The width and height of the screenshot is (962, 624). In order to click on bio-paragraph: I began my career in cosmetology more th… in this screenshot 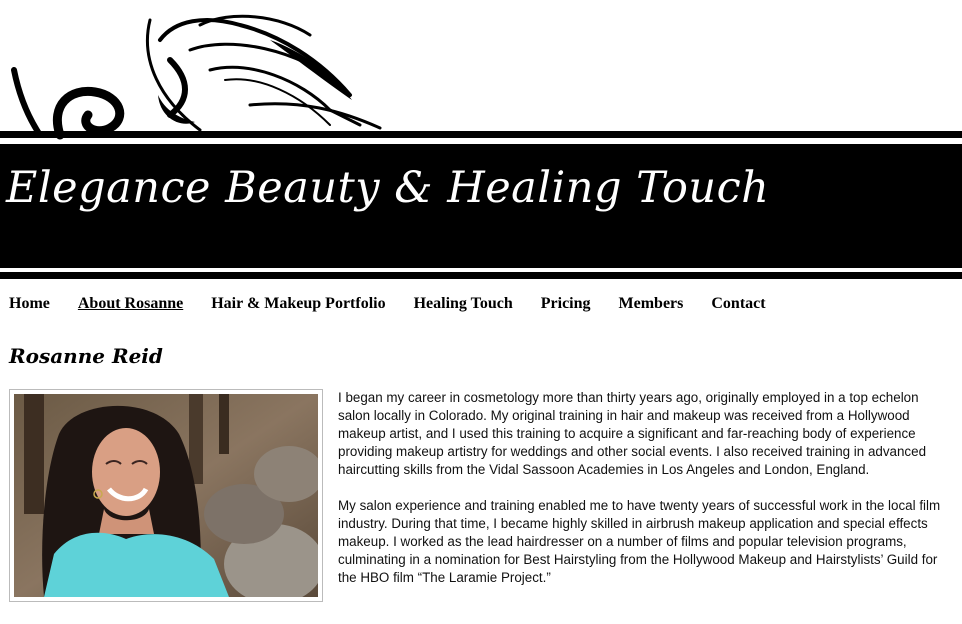, I will do `click(632, 433)`.